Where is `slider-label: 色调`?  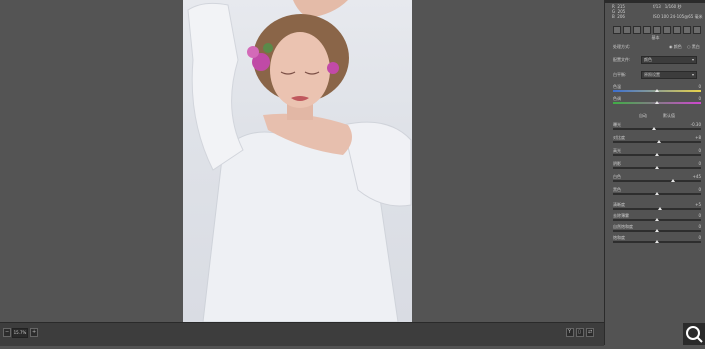
slider-label: 色调 is located at coordinates (617, 98).